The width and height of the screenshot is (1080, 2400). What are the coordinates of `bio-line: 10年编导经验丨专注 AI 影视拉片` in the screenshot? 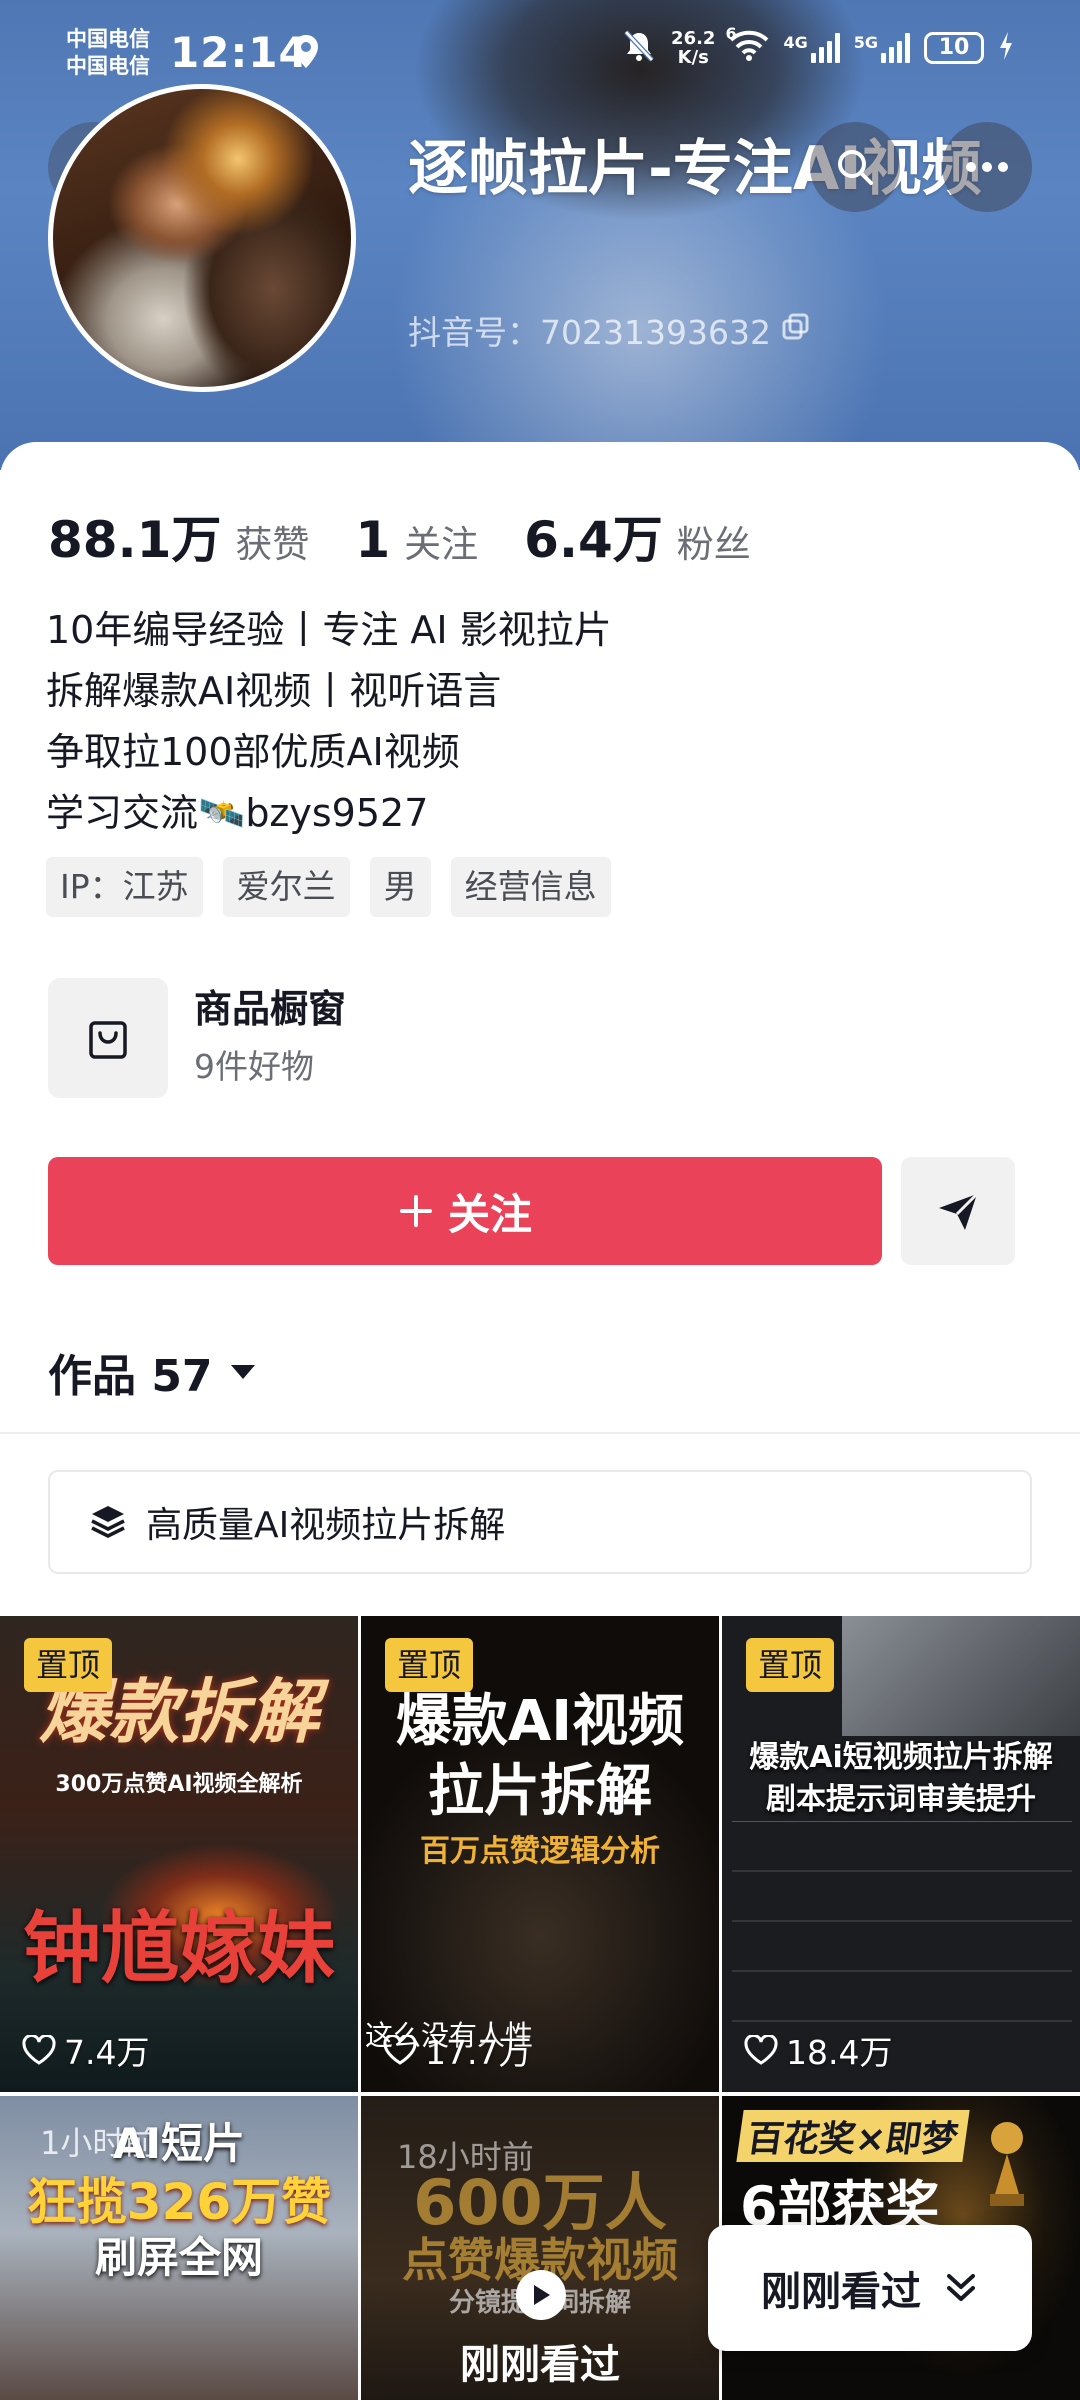 It's located at (329, 630).